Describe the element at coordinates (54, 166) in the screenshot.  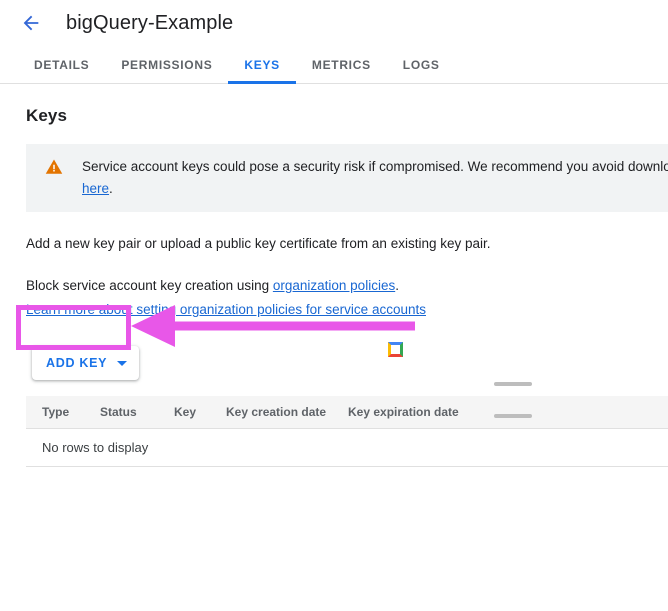
I see `warning-triangle-icon` at that location.